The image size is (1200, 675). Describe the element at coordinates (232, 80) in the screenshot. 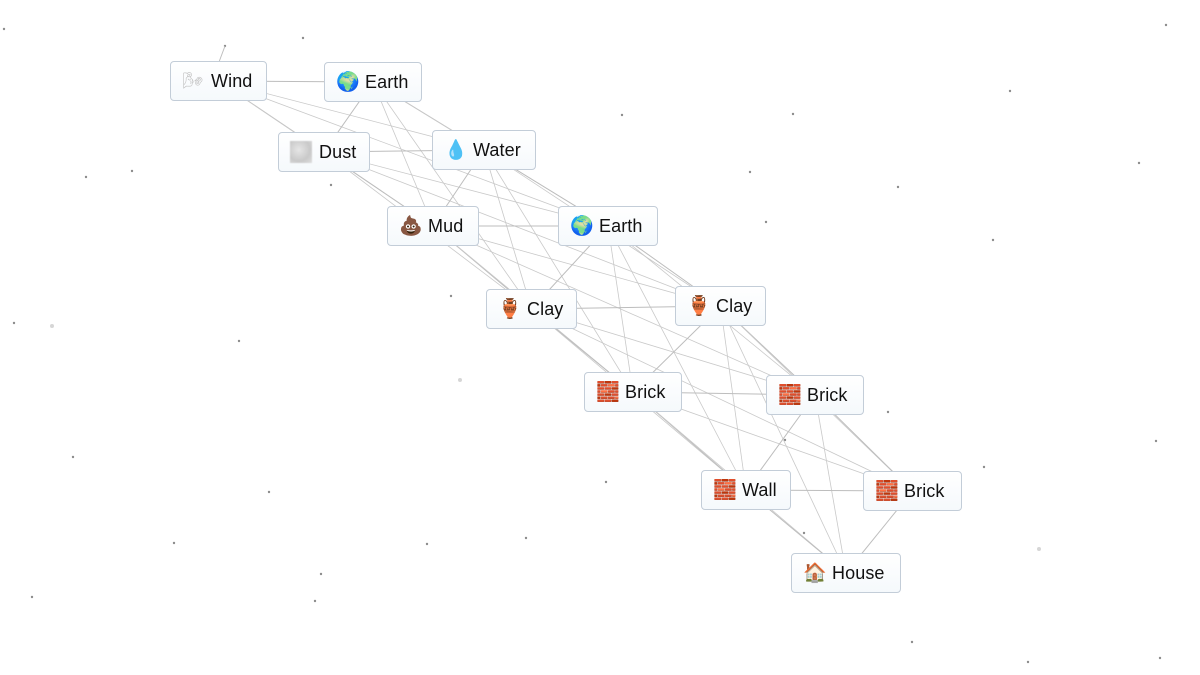

I see `element-label: Wind` at that location.